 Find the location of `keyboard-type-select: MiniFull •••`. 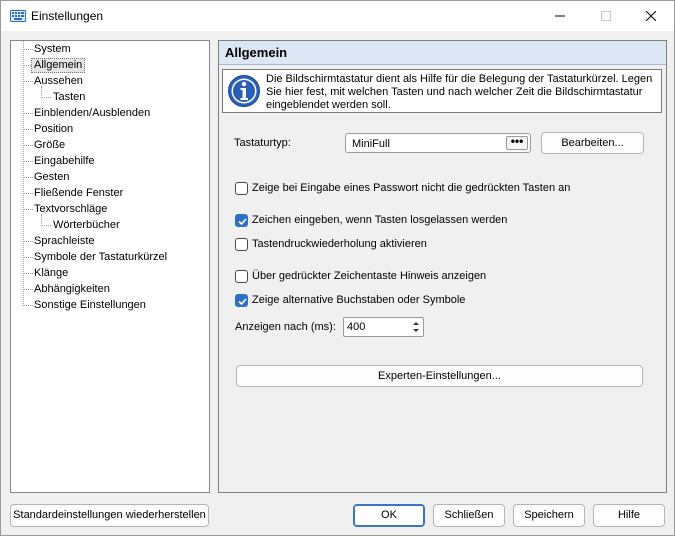

keyboard-type-select: MiniFull ••• is located at coordinates (438, 143).